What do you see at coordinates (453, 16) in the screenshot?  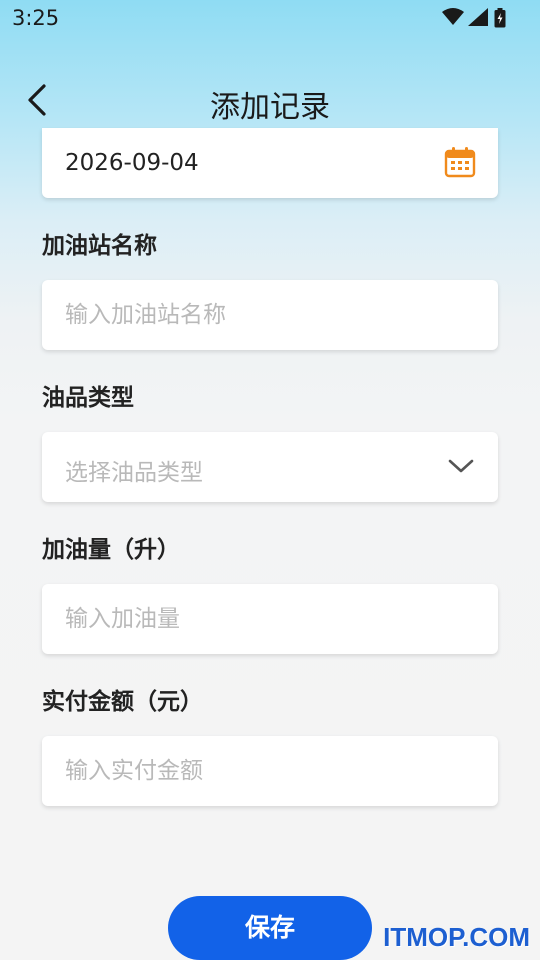 I see `wifi-icon` at bounding box center [453, 16].